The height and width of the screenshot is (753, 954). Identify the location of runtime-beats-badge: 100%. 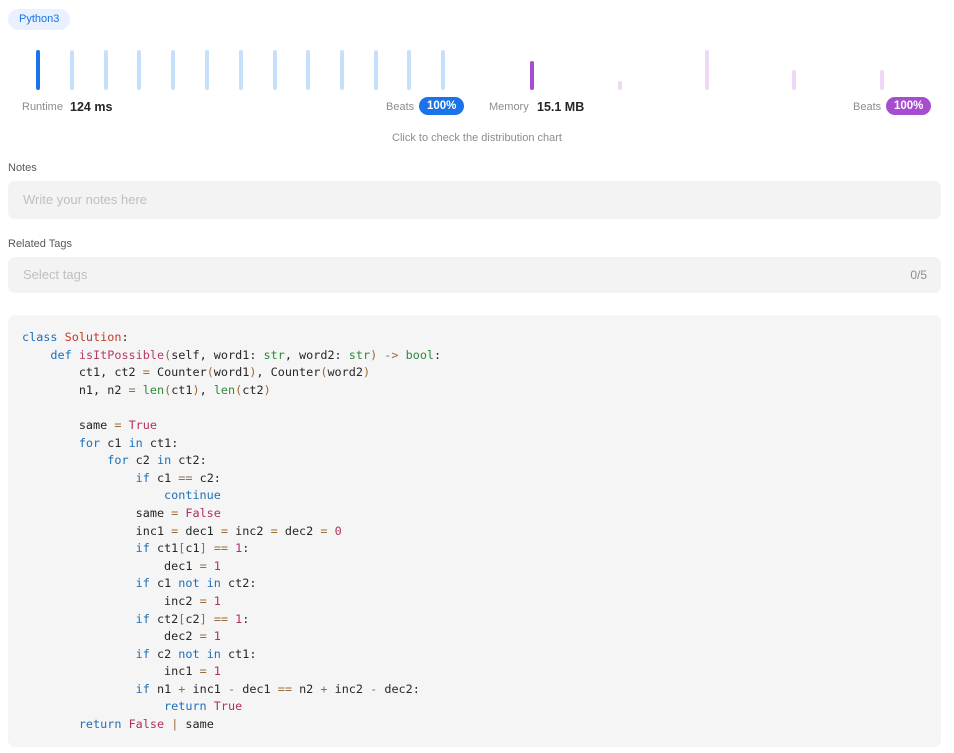
(442, 106).